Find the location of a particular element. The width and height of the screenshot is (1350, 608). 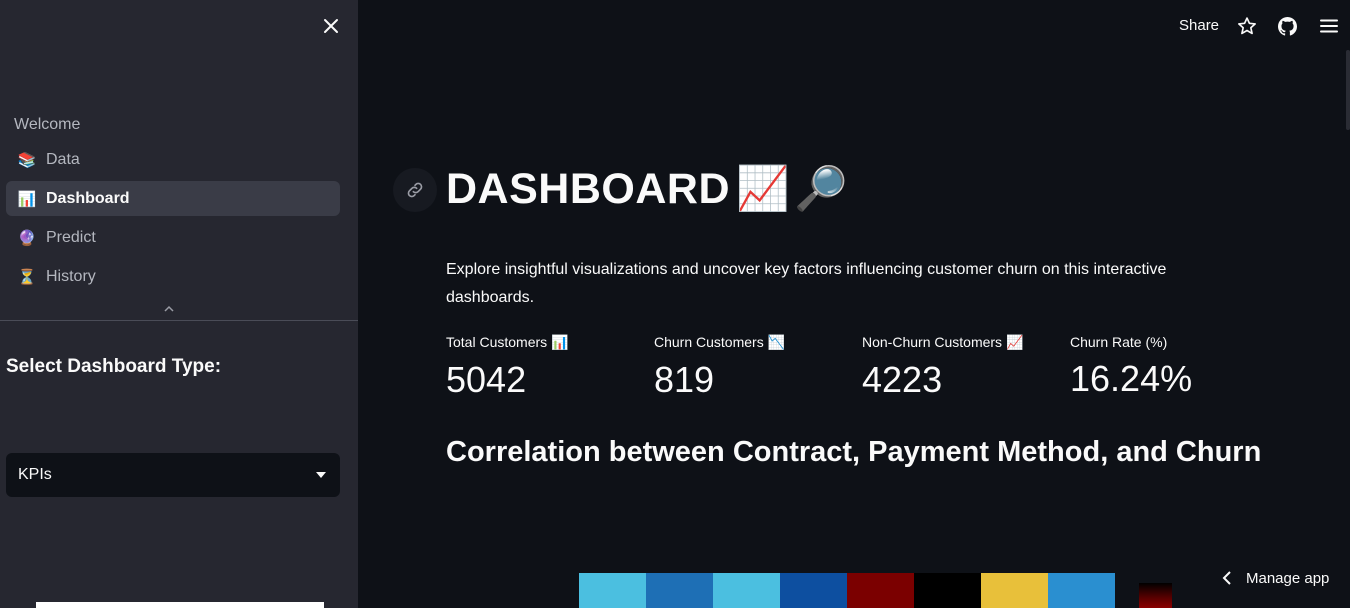

select-value: KPIs is located at coordinates (35, 474).